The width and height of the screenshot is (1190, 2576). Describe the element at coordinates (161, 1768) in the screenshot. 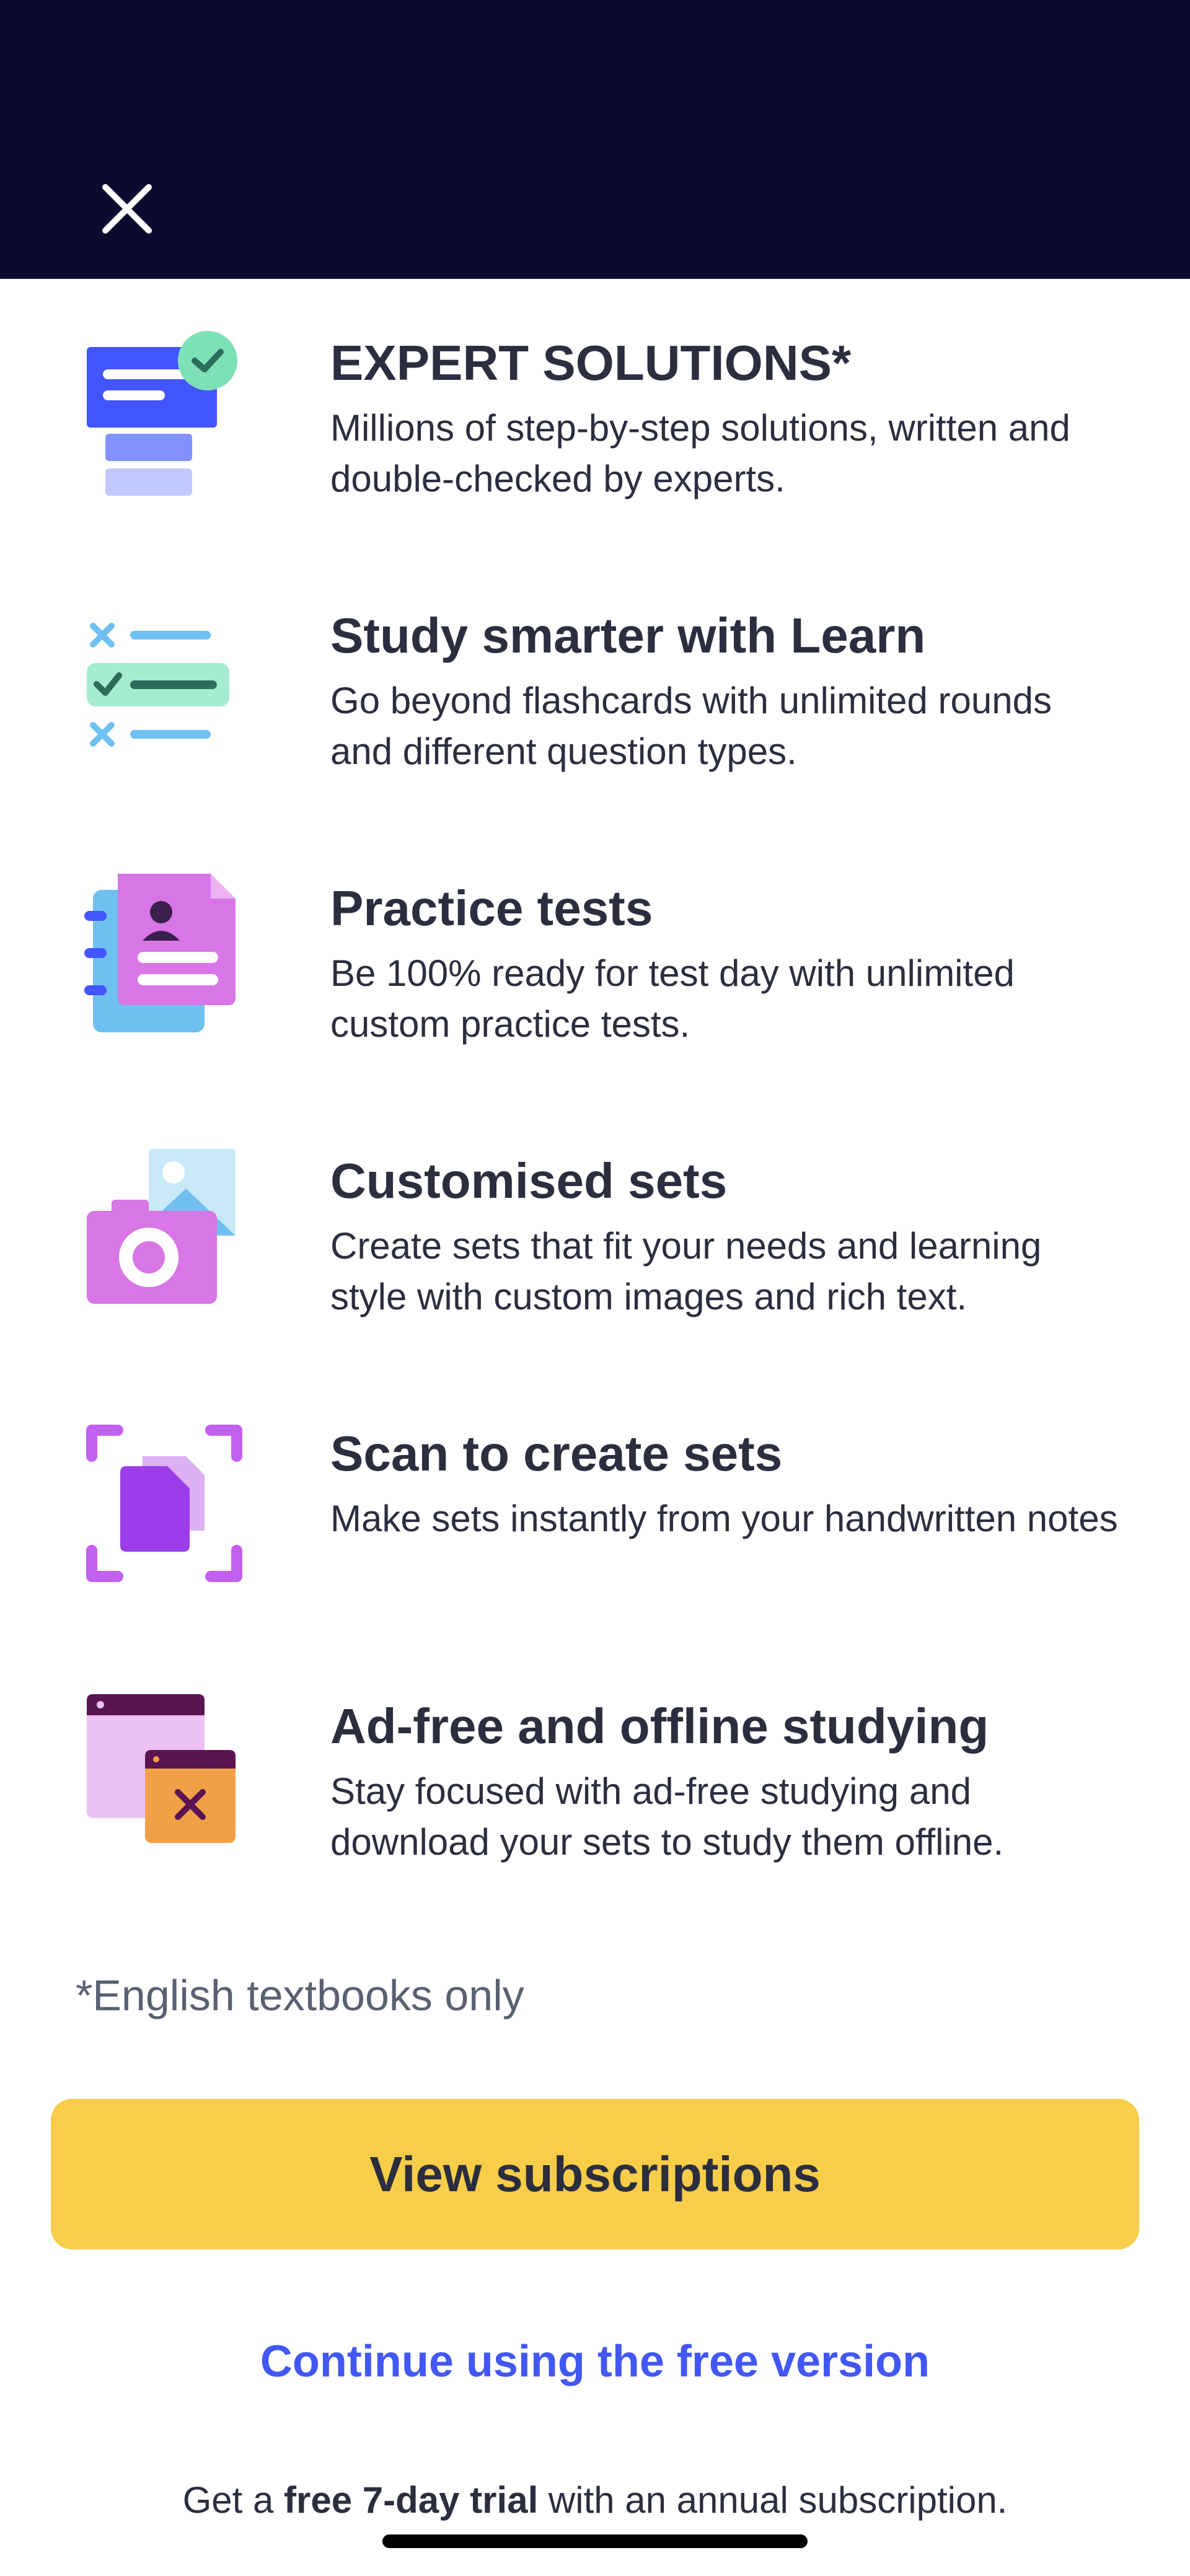

I see `ad-free-icon` at that location.